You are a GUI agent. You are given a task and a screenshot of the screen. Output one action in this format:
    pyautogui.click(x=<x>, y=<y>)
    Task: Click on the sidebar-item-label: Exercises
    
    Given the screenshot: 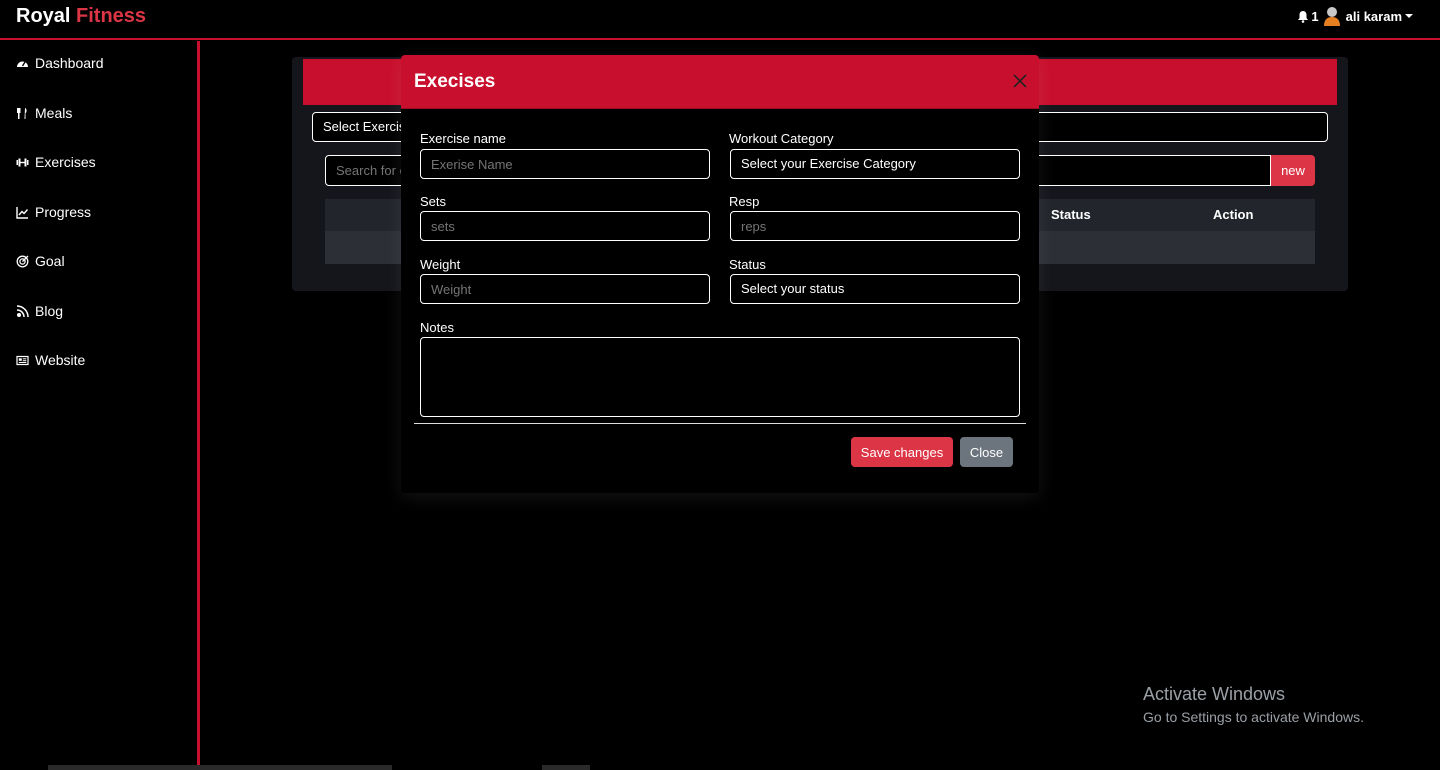 What is the action you would take?
    pyautogui.click(x=65, y=162)
    